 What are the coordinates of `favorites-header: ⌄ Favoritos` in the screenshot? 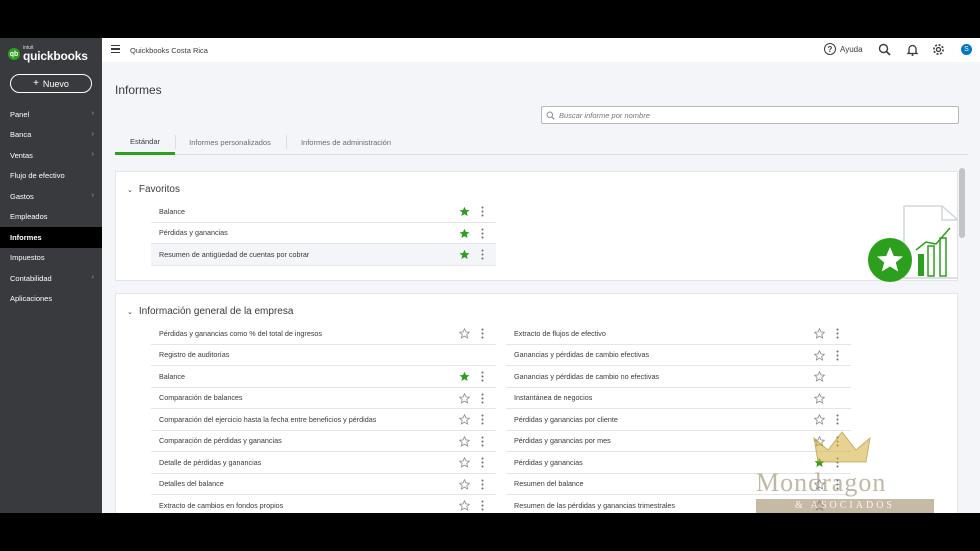 It's located at (153, 189).